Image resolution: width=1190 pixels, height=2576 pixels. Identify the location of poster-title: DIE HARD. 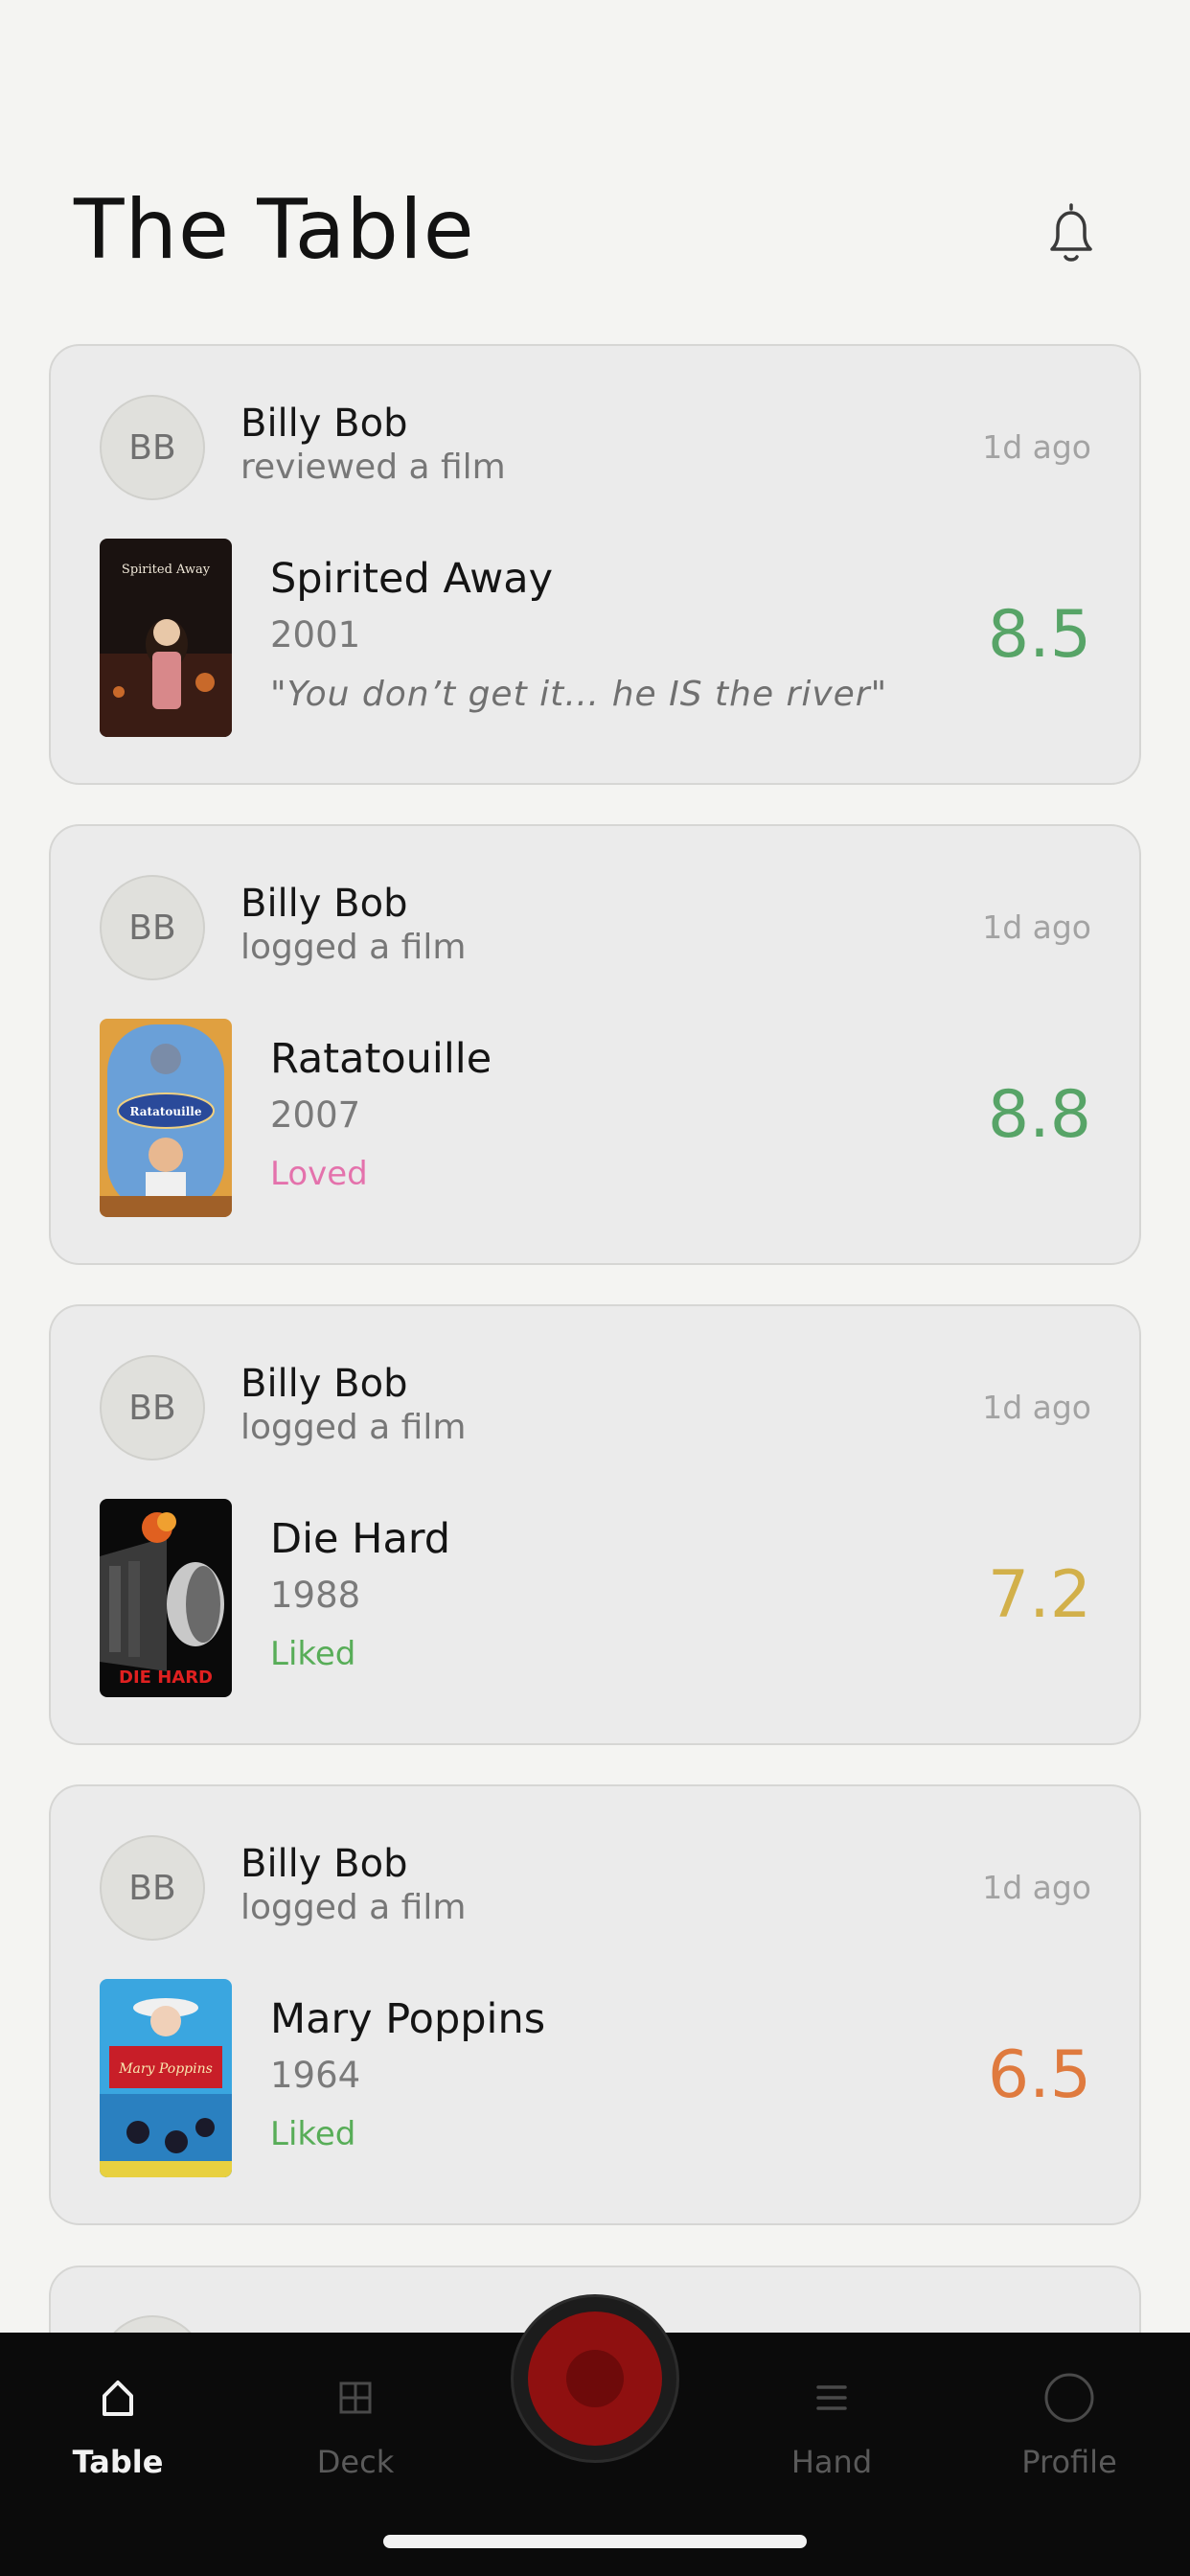
(166, 1678).